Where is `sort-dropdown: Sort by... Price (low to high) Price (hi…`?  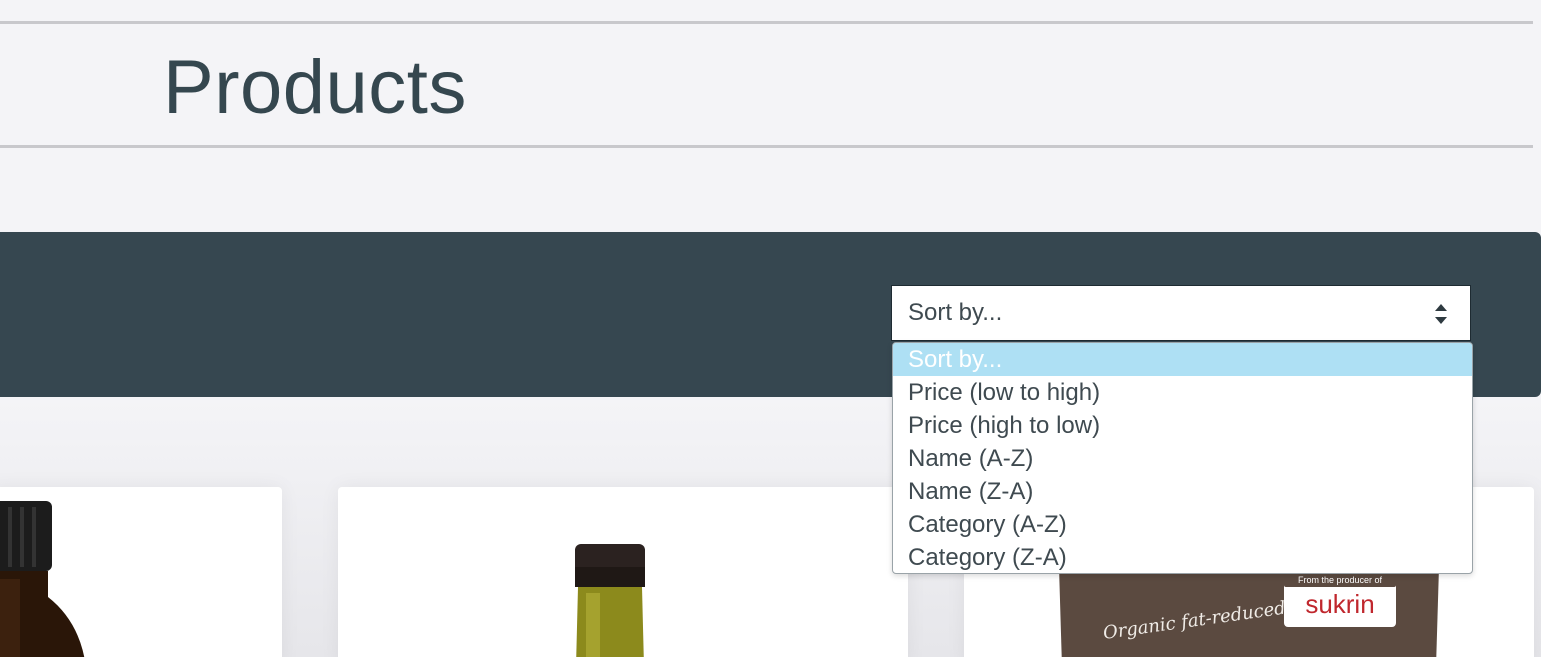 sort-dropdown: Sort by... Price (low to high) Price (hi… is located at coordinates (1182, 458).